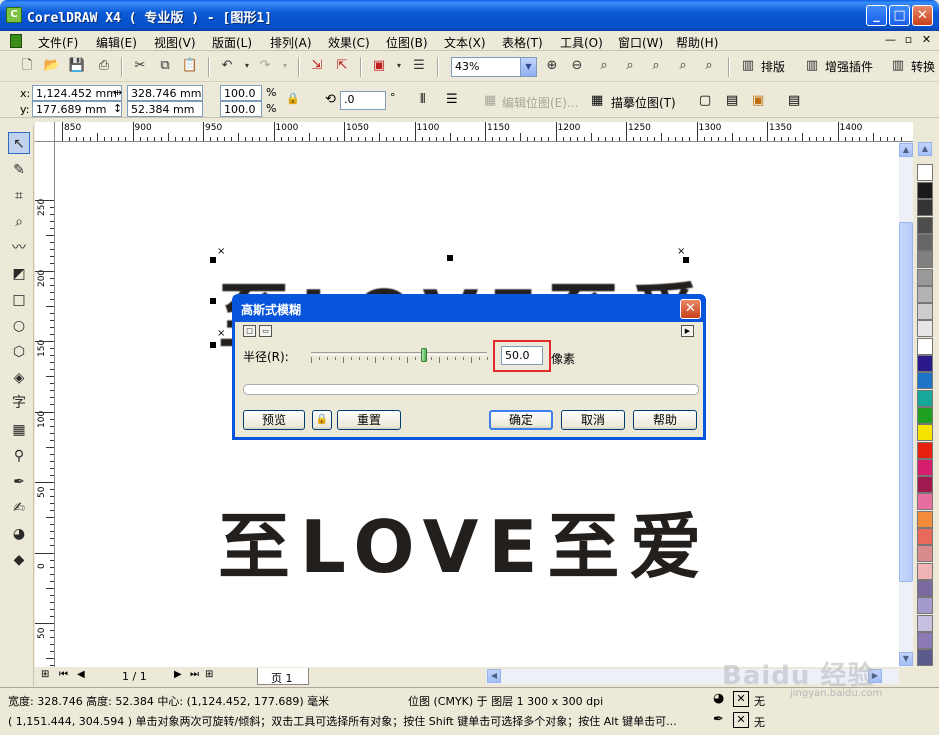  I want to click on bitmap-color-mask-icon: ▣, so click(758, 100).